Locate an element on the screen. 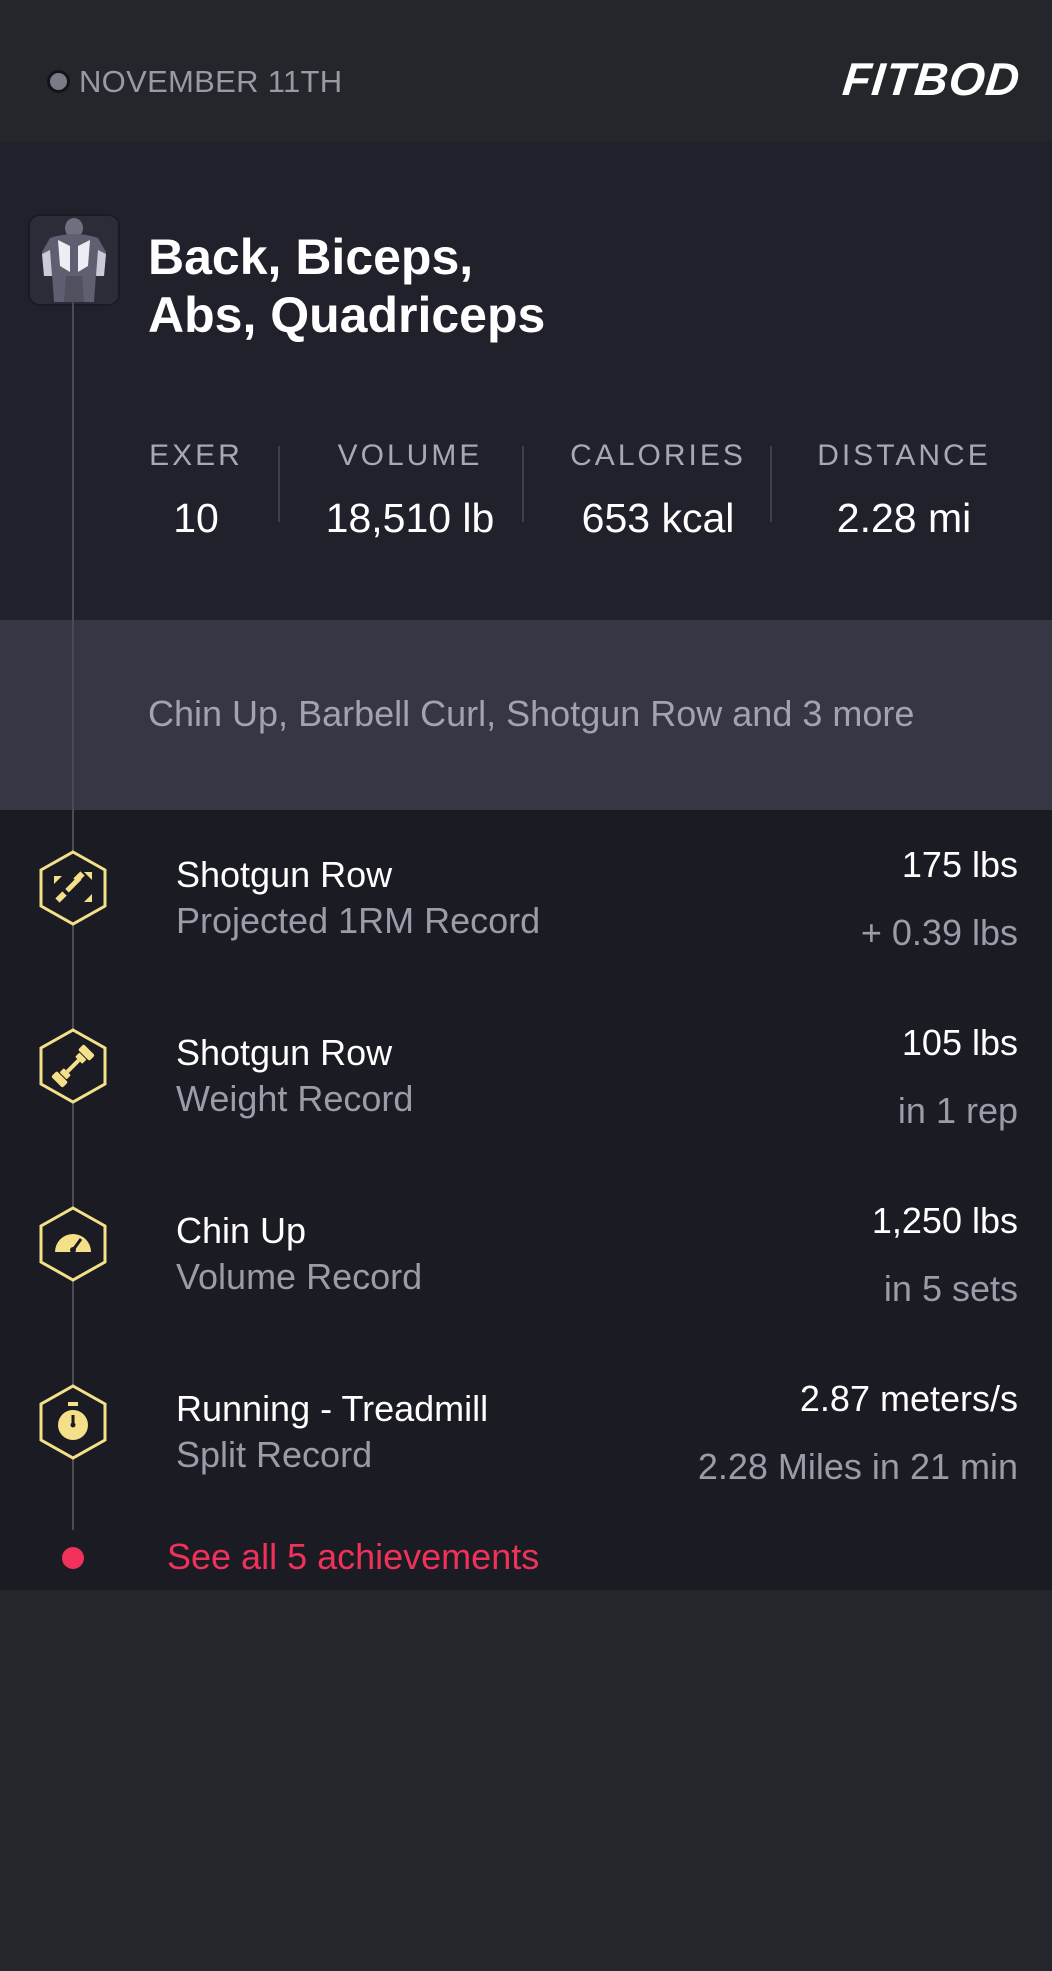 This screenshot has height=1971, width=1052. workout-date: NOVEMBER 11TH is located at coordinates (211, 81).